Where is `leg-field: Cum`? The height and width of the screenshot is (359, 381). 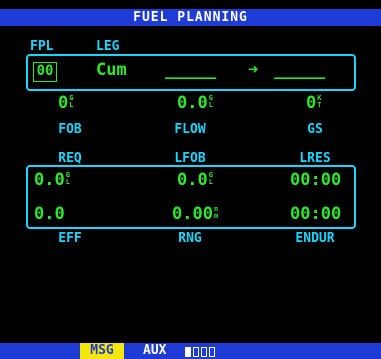 leg-field: Cum is located at coordinates (111, 70).